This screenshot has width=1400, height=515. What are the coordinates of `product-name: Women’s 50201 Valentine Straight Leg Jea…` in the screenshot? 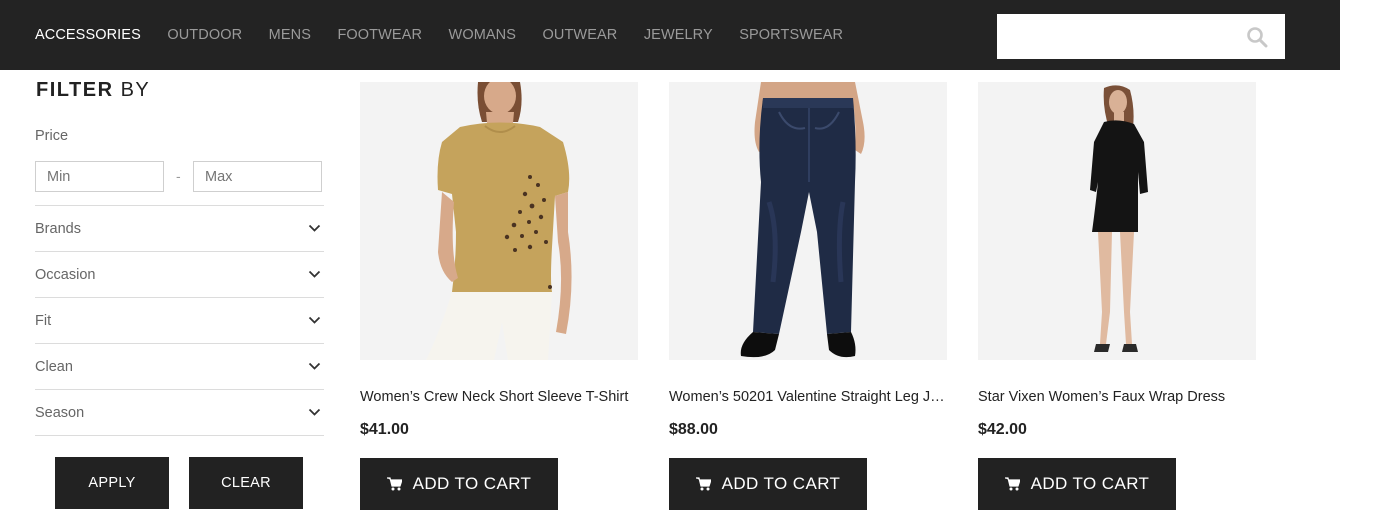 It's located at (808, 397).